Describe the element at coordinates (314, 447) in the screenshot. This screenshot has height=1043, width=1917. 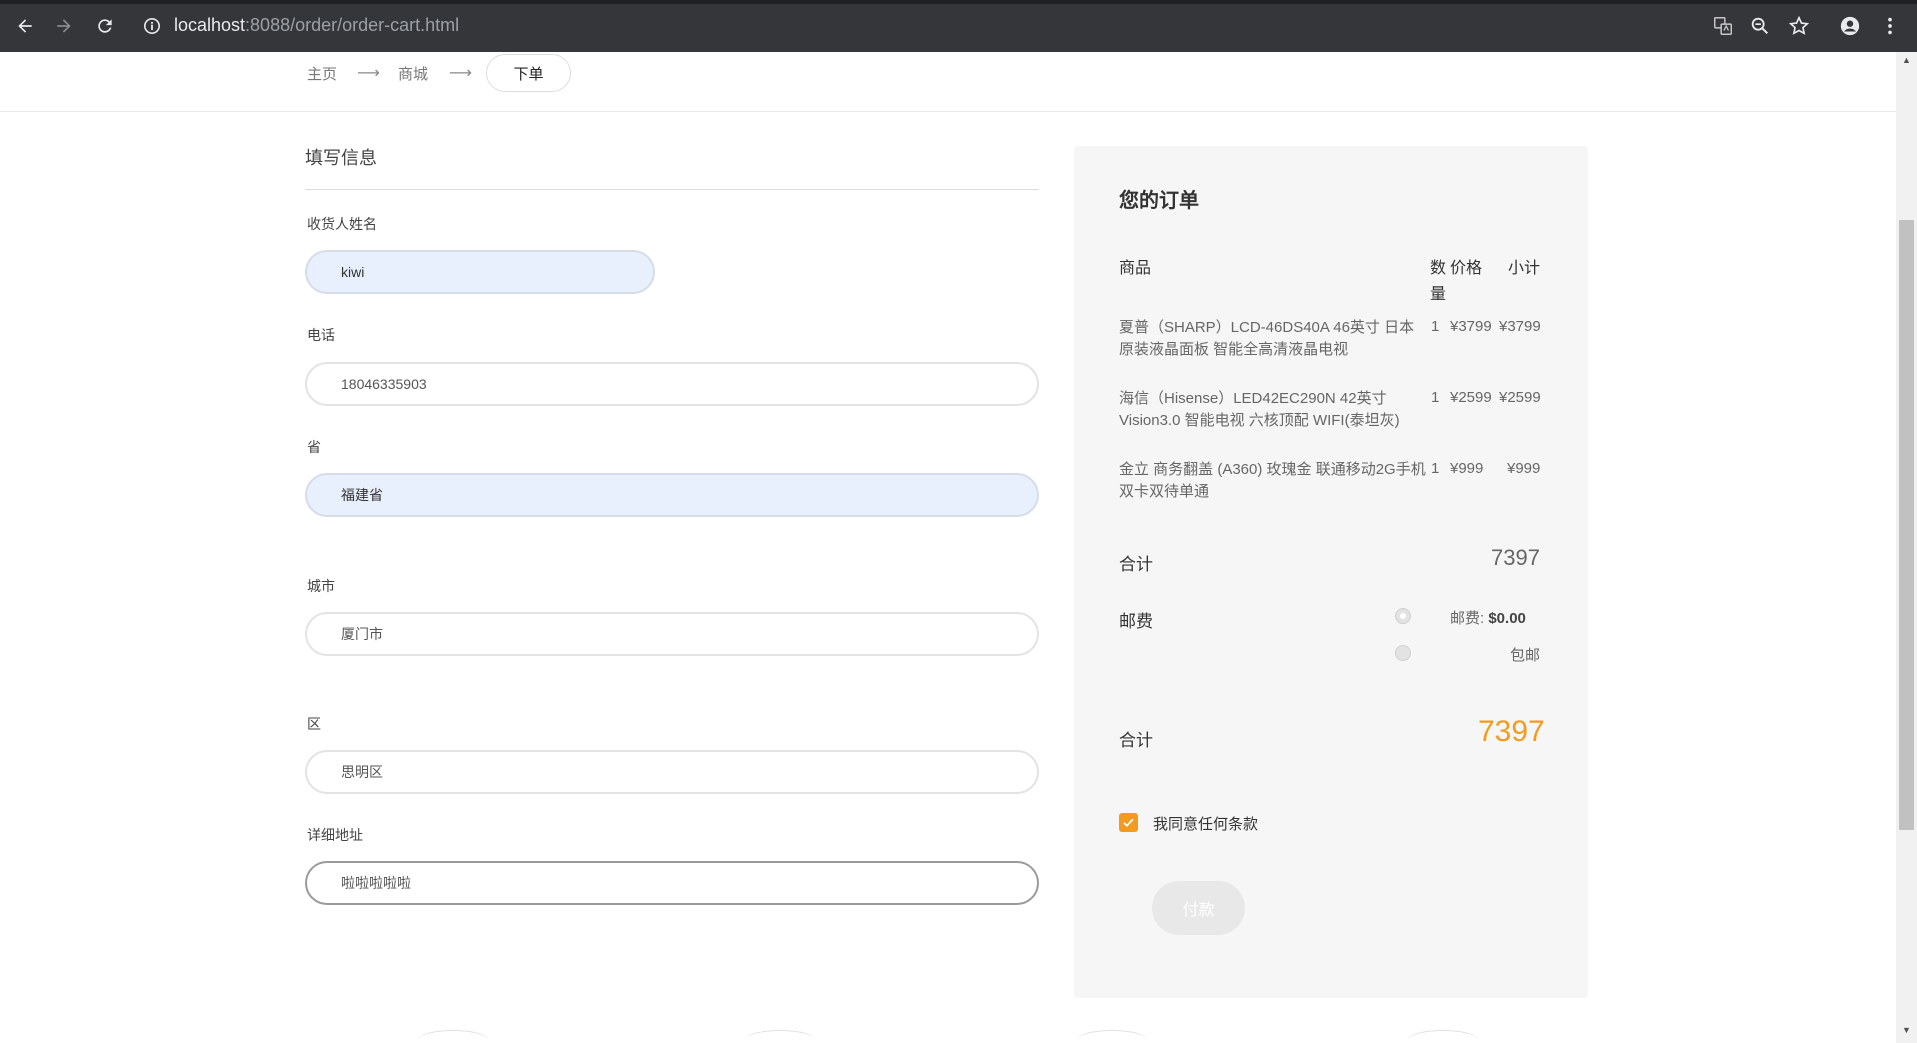
I see `province-label: 省` at that location.